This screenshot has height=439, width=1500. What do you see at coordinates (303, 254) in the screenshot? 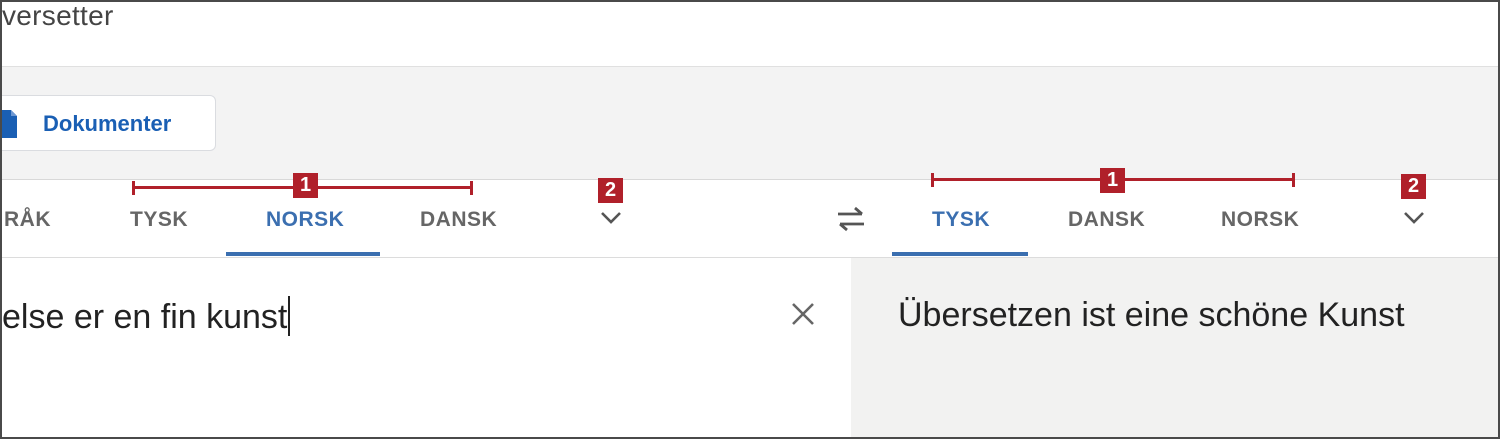
I see `source-active-tab-indicator` at bounding box center [303, 254].